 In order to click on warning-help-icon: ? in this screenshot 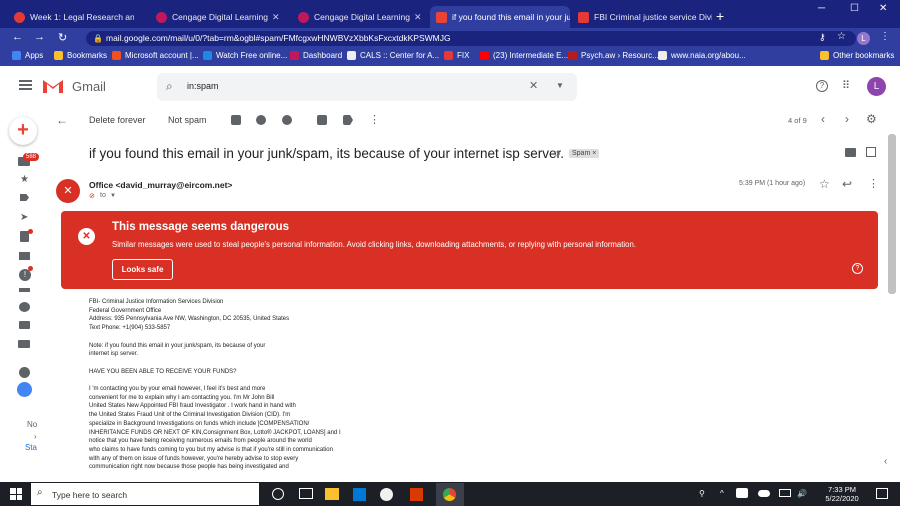, I will do `click(857, 268)`.